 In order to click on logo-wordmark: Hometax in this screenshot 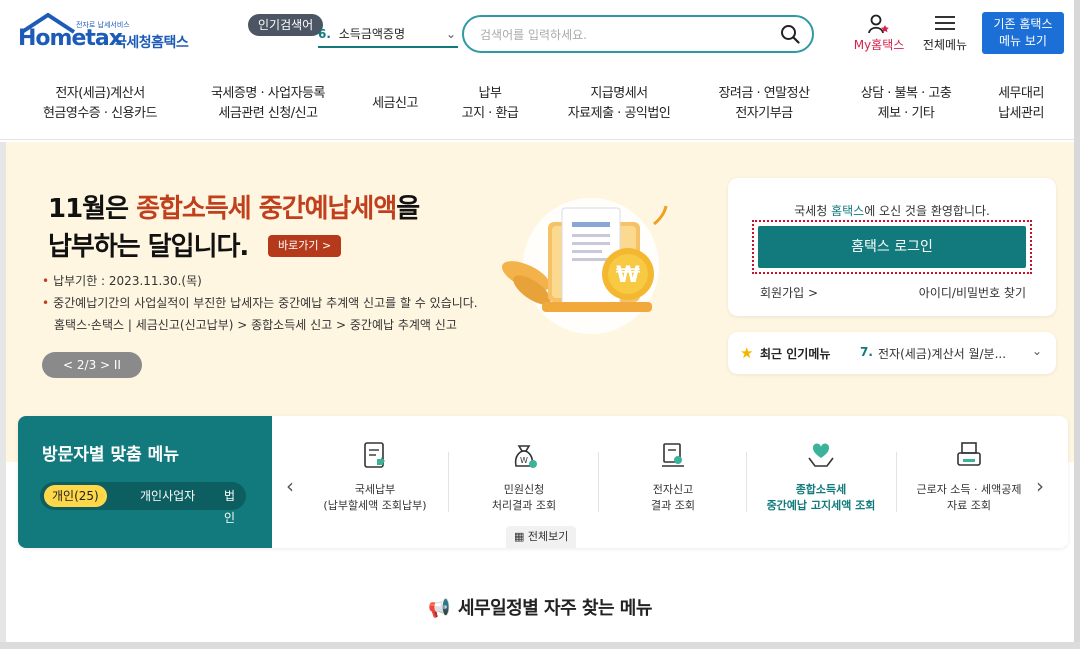, I will do `click(70, 38)`.